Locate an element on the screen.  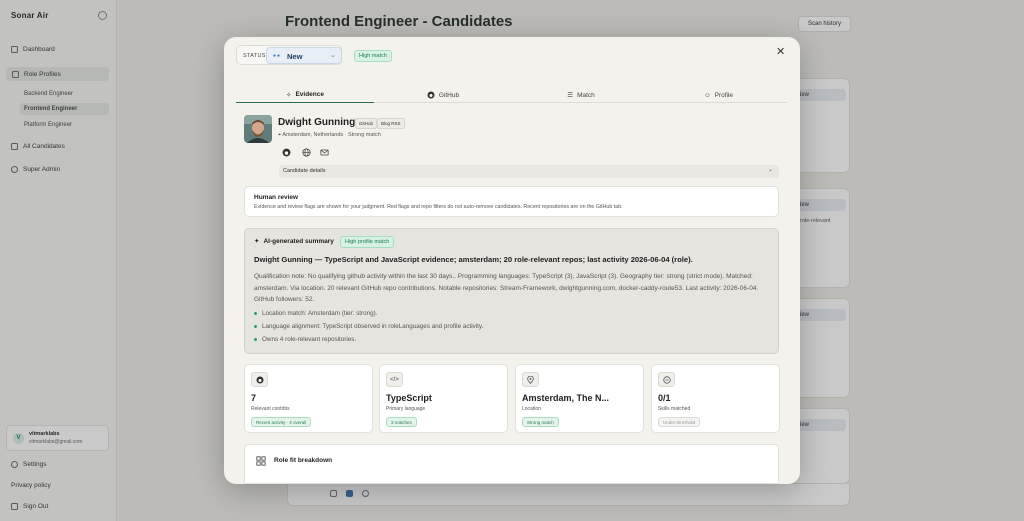
stat-value: TypeScript is located at coordinates (409, 398).